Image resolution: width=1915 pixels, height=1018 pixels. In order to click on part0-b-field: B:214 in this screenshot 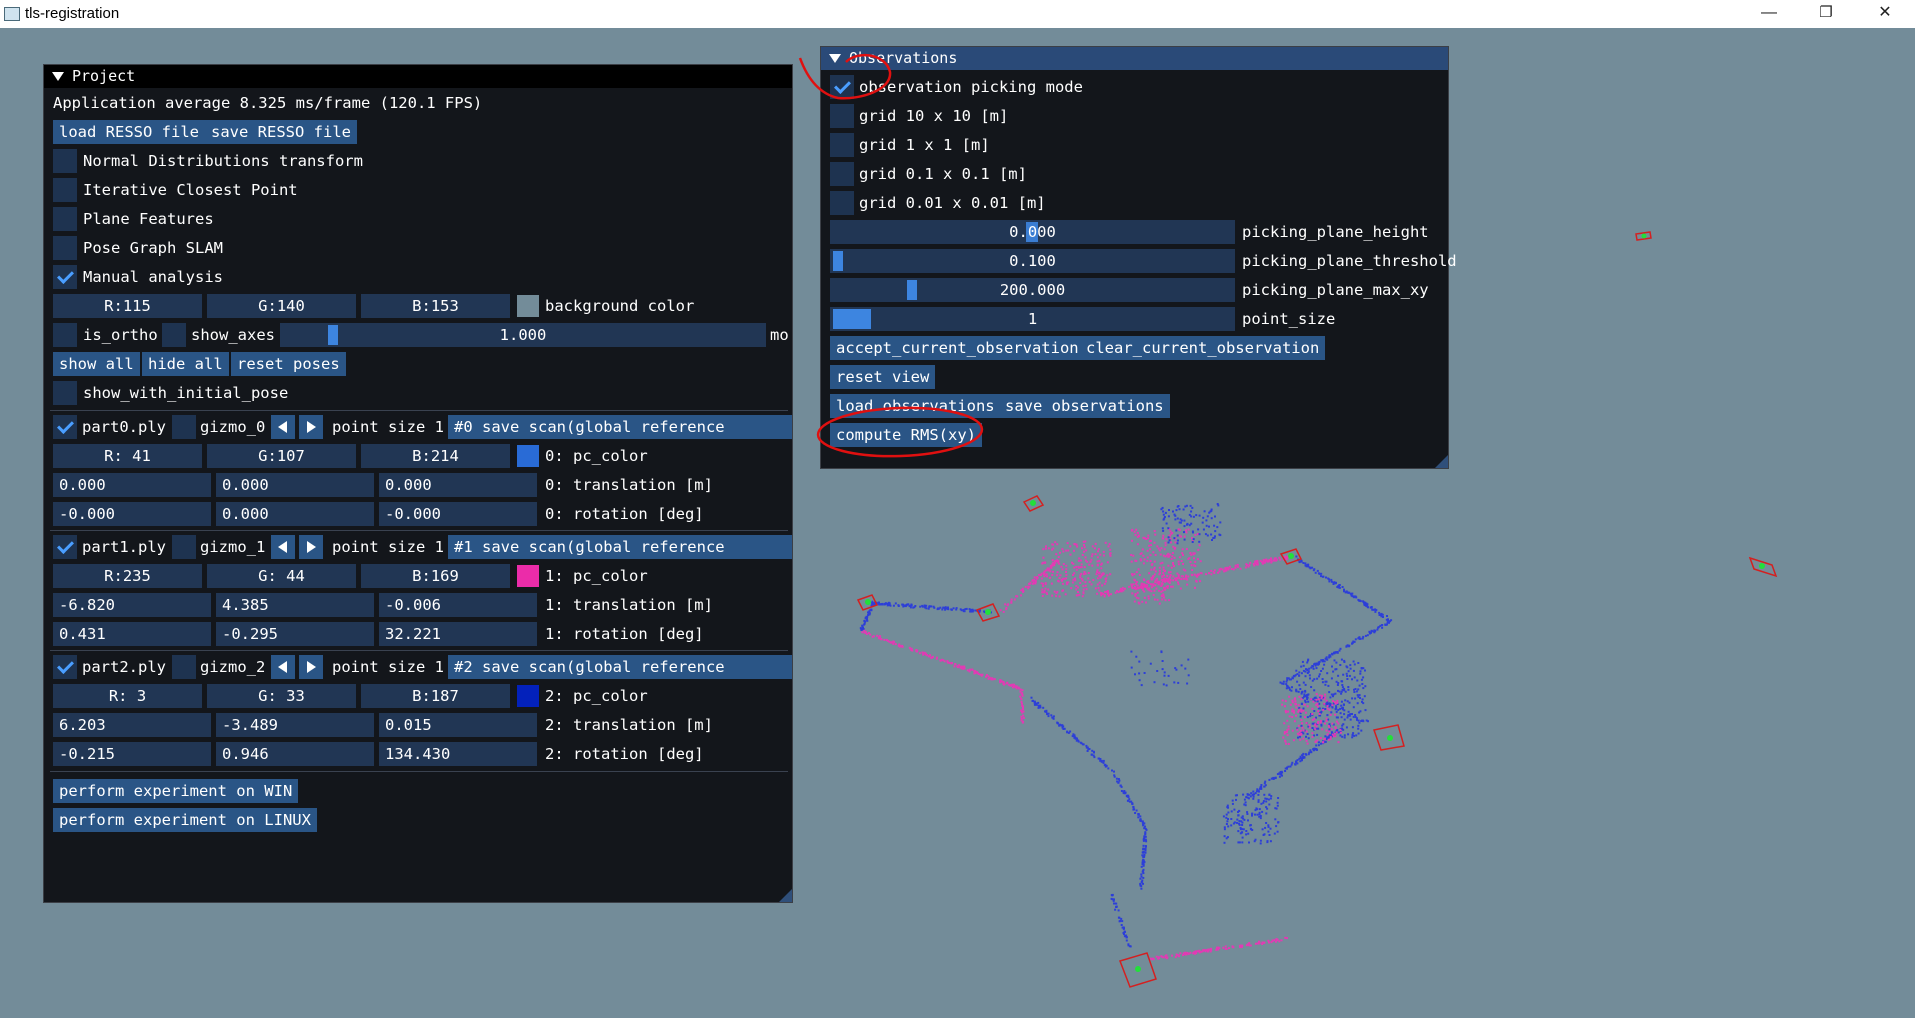, I will do `click(435, 456)`.